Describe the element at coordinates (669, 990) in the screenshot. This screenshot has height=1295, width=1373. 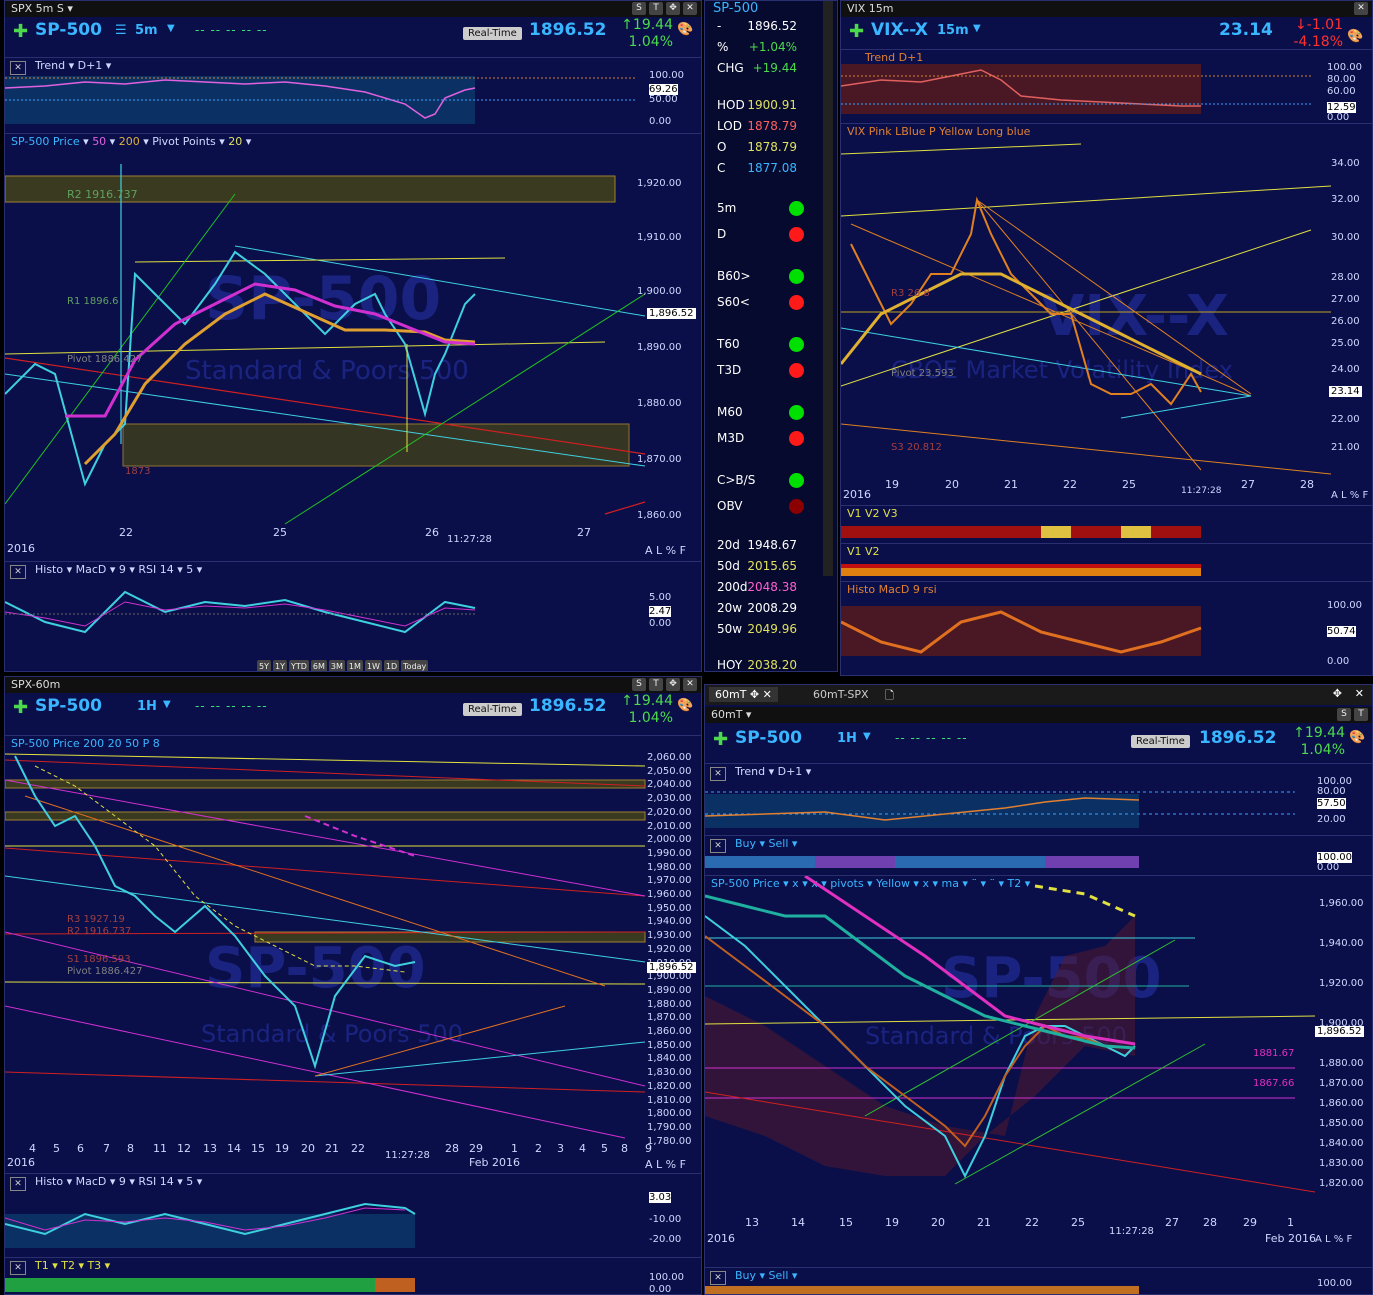
I see `y-axis-label: 1,890.00` at that location.